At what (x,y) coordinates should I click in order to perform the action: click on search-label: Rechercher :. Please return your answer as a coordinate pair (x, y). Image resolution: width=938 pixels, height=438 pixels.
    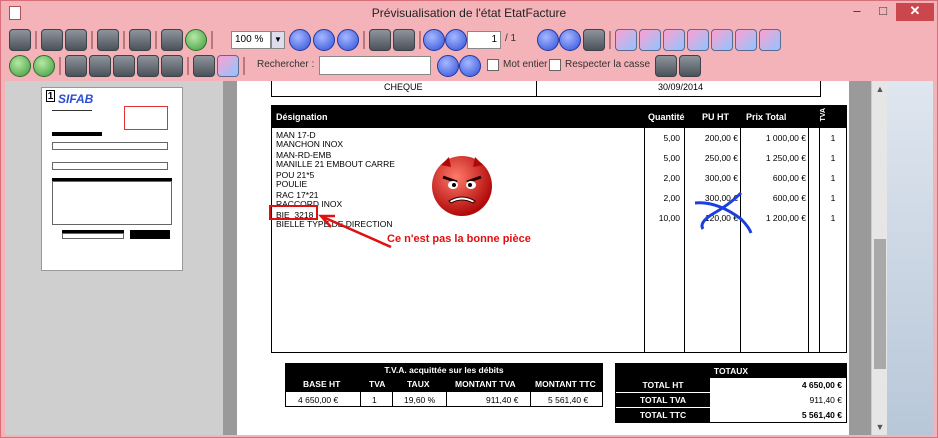
    Looking at the image, I should click on (286, 64).